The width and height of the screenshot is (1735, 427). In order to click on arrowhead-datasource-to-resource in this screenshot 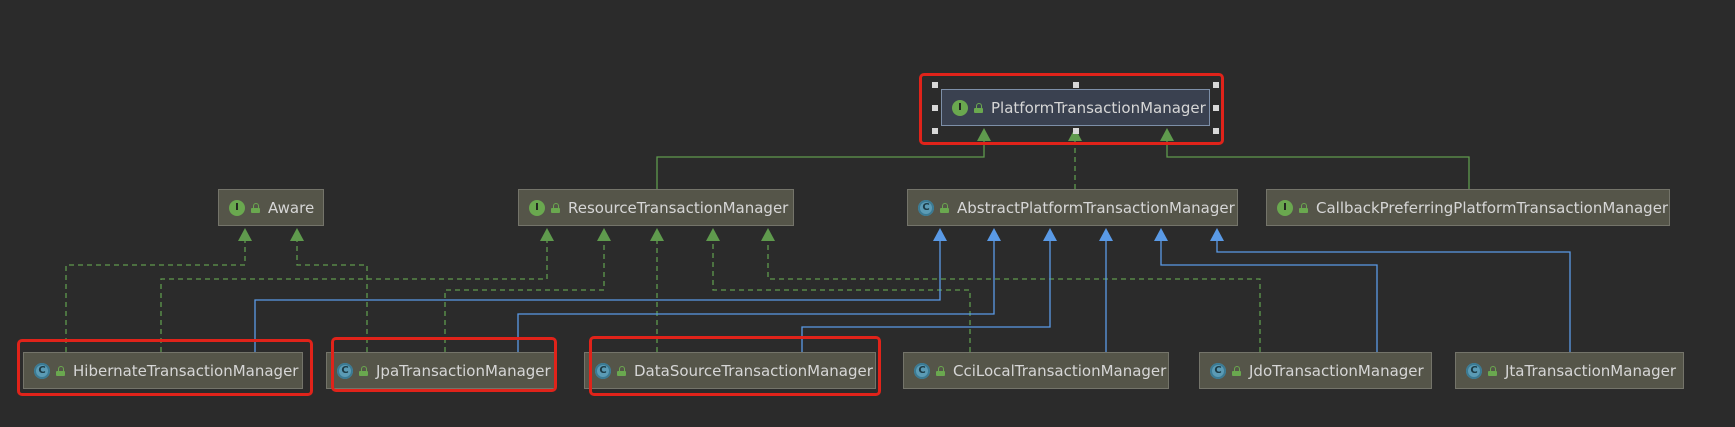, I will do `click(657, 234)`.